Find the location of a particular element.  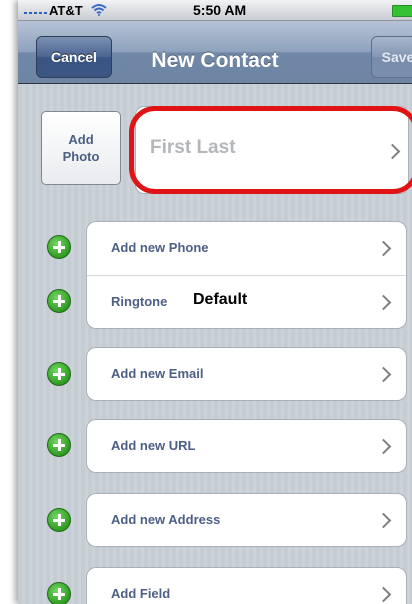

save-button: Save is located at coordinates (391, 57).